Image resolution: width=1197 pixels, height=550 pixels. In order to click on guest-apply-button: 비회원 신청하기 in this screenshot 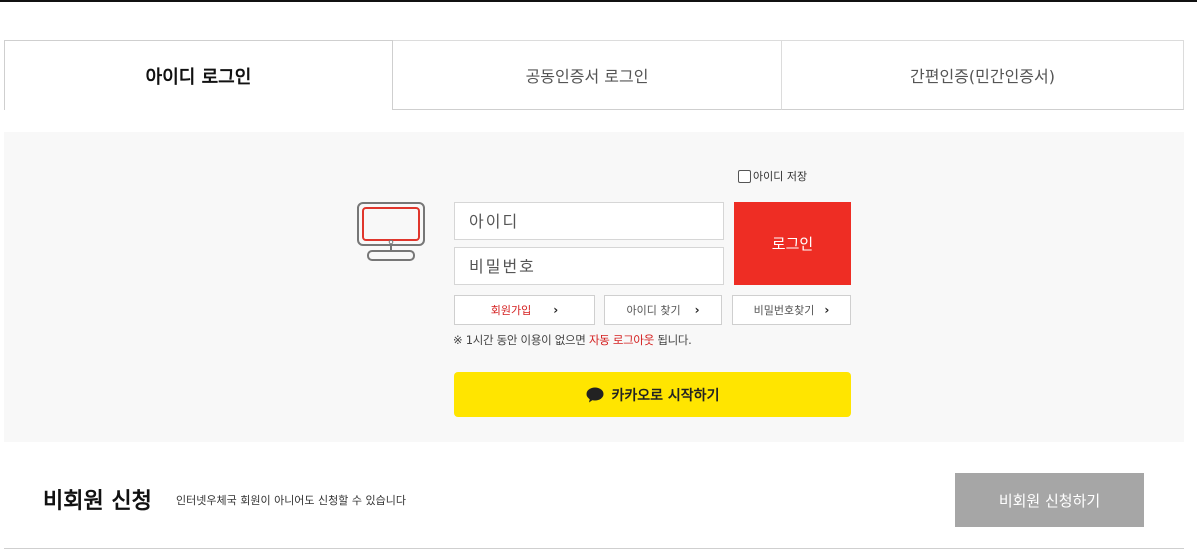, I will do `click(1049, 500)`.